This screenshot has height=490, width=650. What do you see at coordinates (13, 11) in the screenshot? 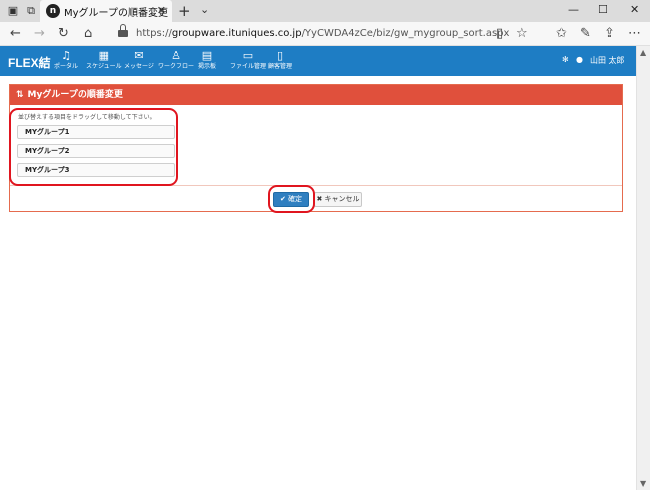
I see `tab-actions-icon: ▣` at bounding box center [13, 11].